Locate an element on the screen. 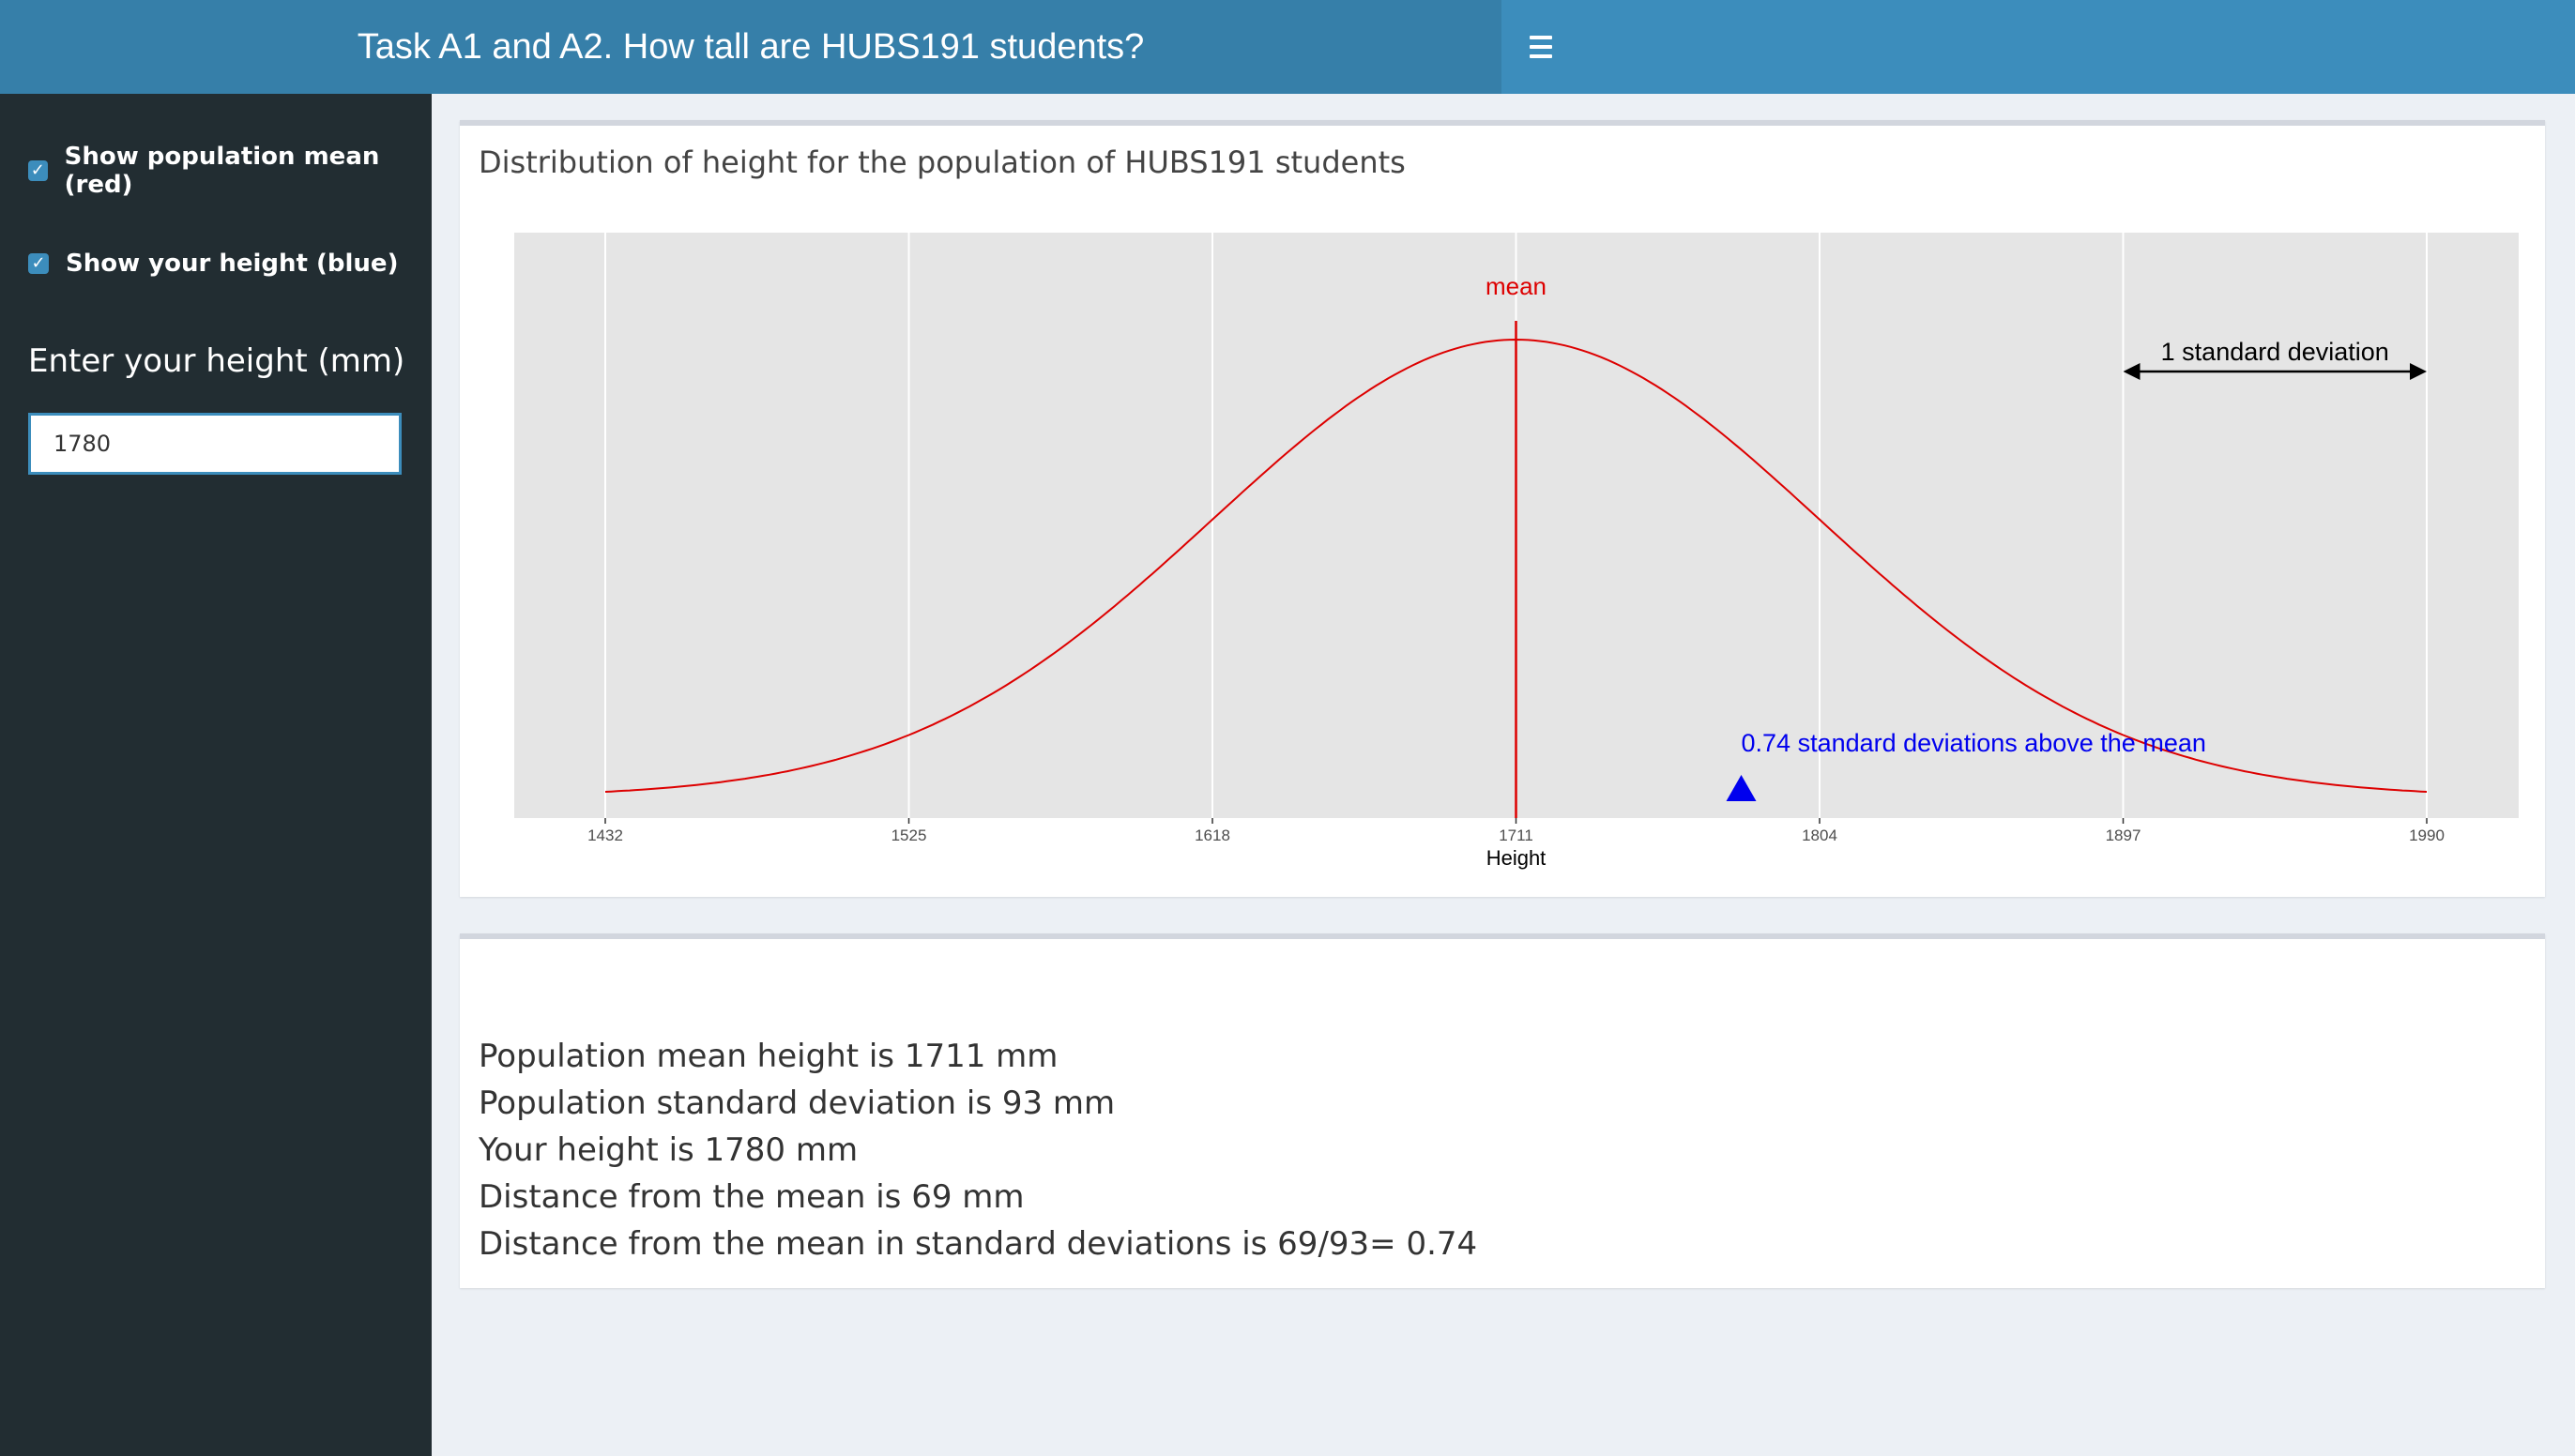 This screenshot has height=1456, width=2575. show-height-checkbox-row: ✓ Show your height (blue) is located at coordinates (213, 264).